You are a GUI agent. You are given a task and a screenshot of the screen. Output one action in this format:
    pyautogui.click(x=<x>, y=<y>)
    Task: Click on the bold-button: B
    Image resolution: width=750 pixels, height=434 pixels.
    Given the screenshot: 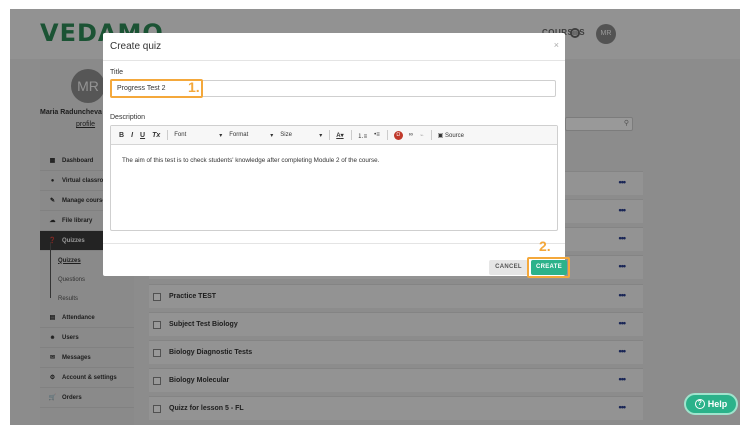 What is the action you would take?
    pyautogui.click(x=121, y=135)
    